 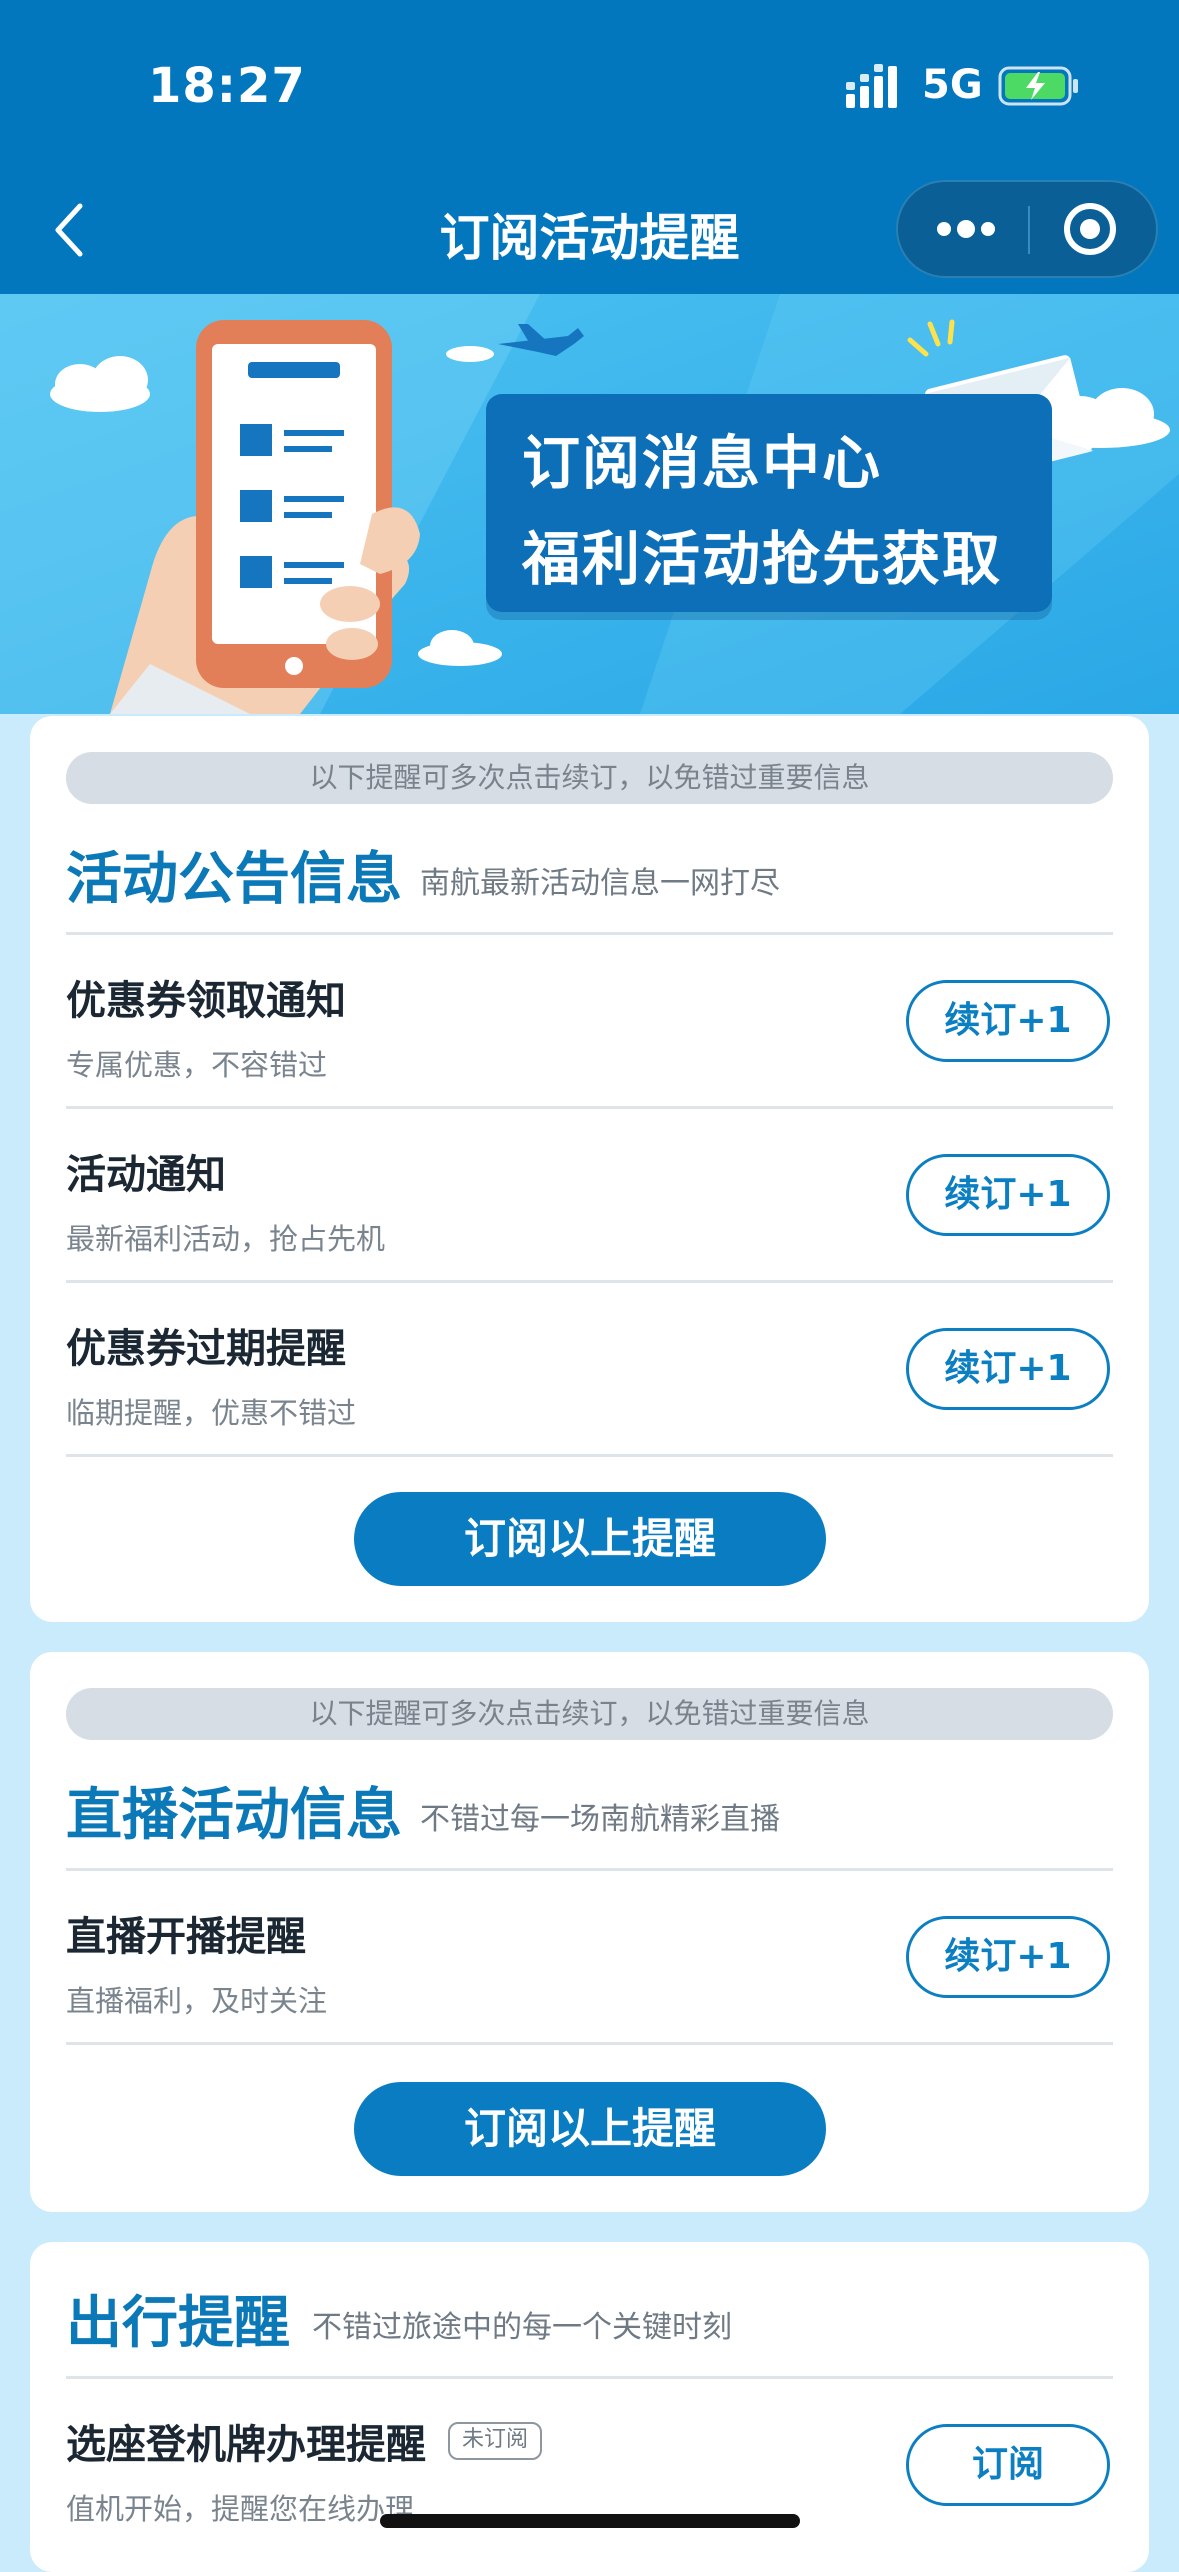 I want to click on item-title: 优惠券领取通知, so click(x=206, y=1001).